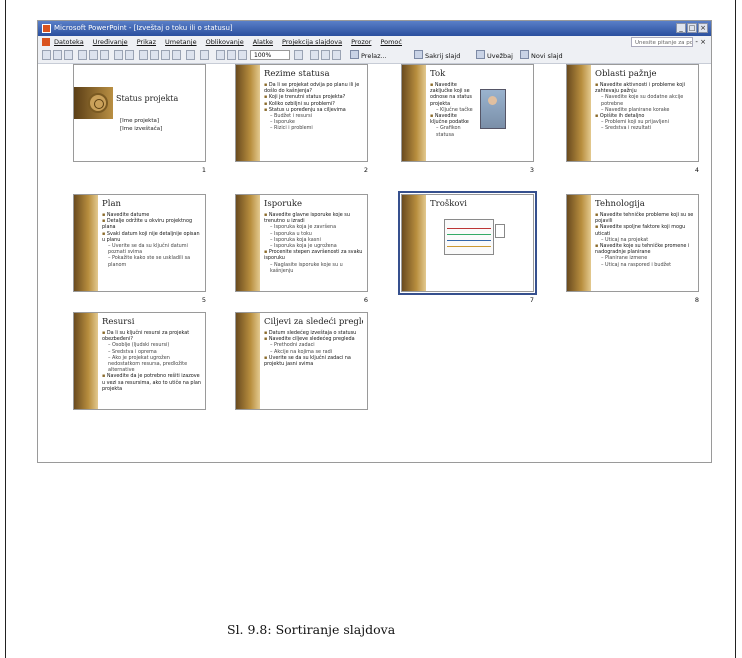 The image size is (742, 658). I want to click on slide-design-icon, so click(314, 55).